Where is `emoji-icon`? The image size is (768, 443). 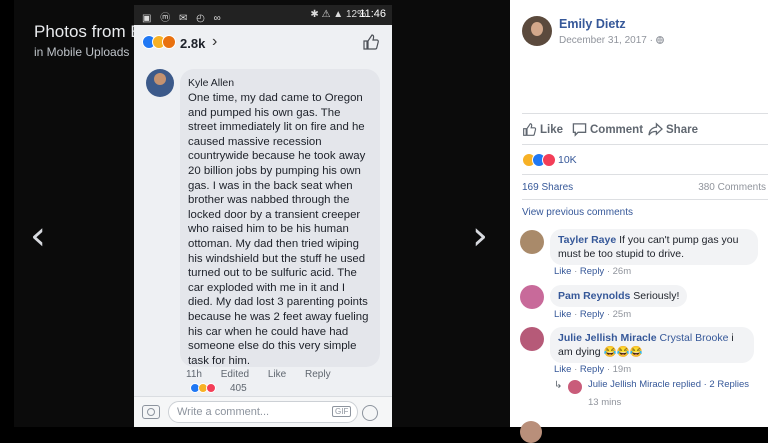
emoji-icon is located at coordinates (370, 413).